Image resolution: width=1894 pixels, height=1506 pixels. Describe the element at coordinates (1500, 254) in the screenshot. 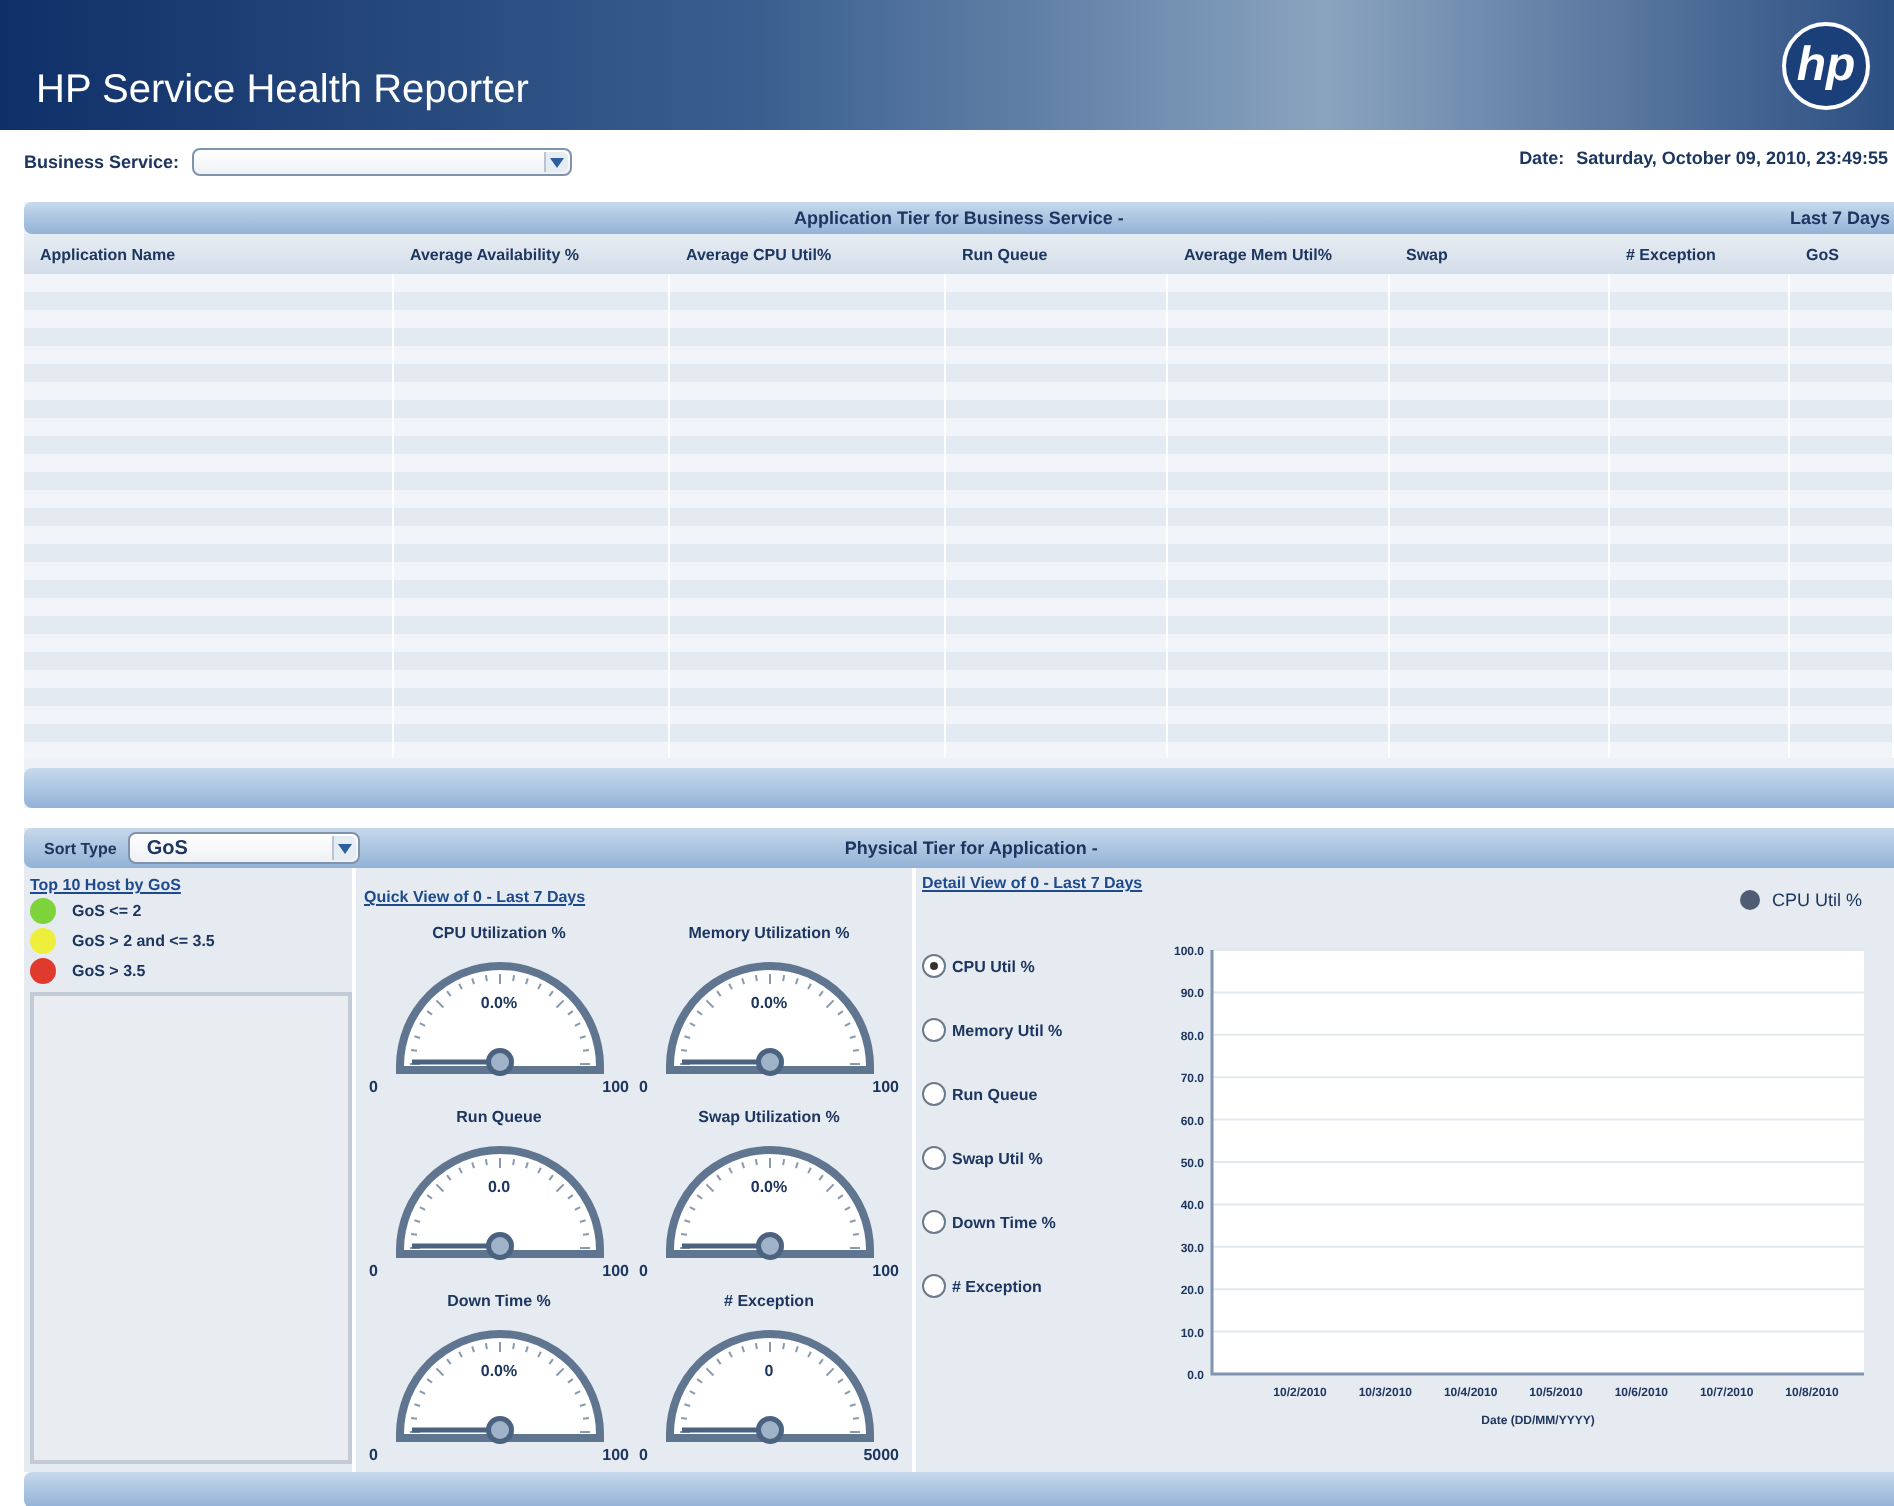

I see `column-header: Swap` at that location.